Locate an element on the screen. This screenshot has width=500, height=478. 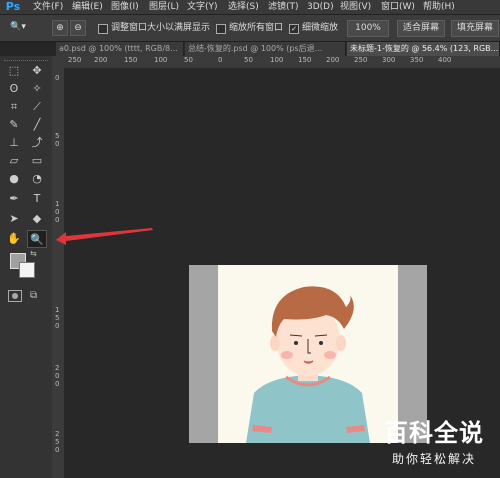
magic-wand-tool-icon: ✧ is located at coordinates (37, 89).